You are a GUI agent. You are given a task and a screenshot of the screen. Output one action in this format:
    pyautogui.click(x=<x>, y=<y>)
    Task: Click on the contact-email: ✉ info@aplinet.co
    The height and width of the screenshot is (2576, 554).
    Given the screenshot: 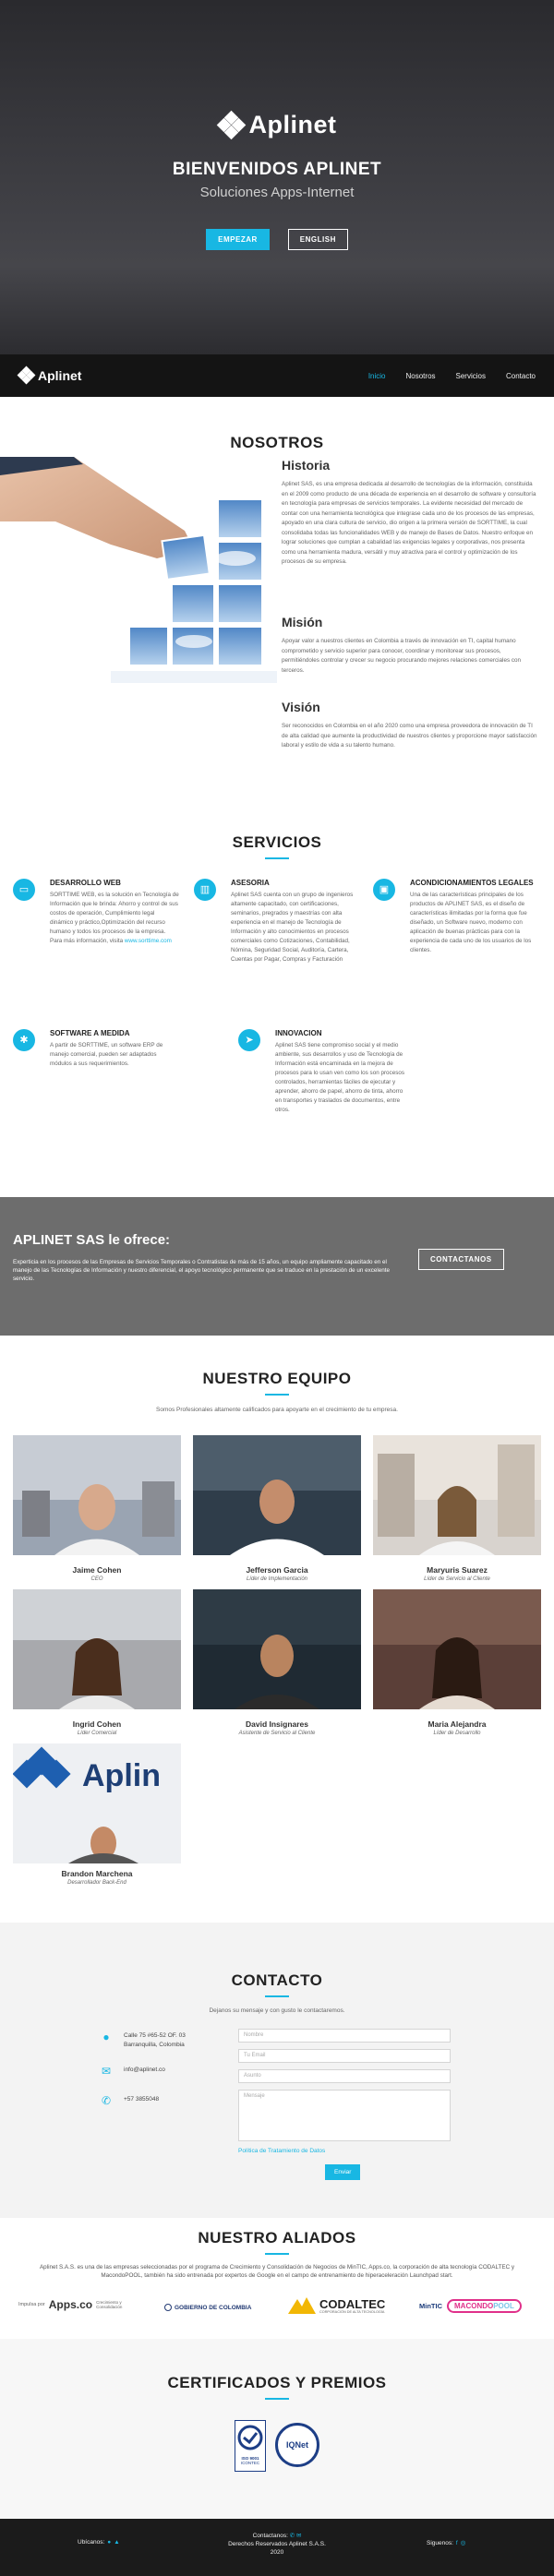 What is the action you would take?
    pyautogui.click(x=133, y=2071)
    